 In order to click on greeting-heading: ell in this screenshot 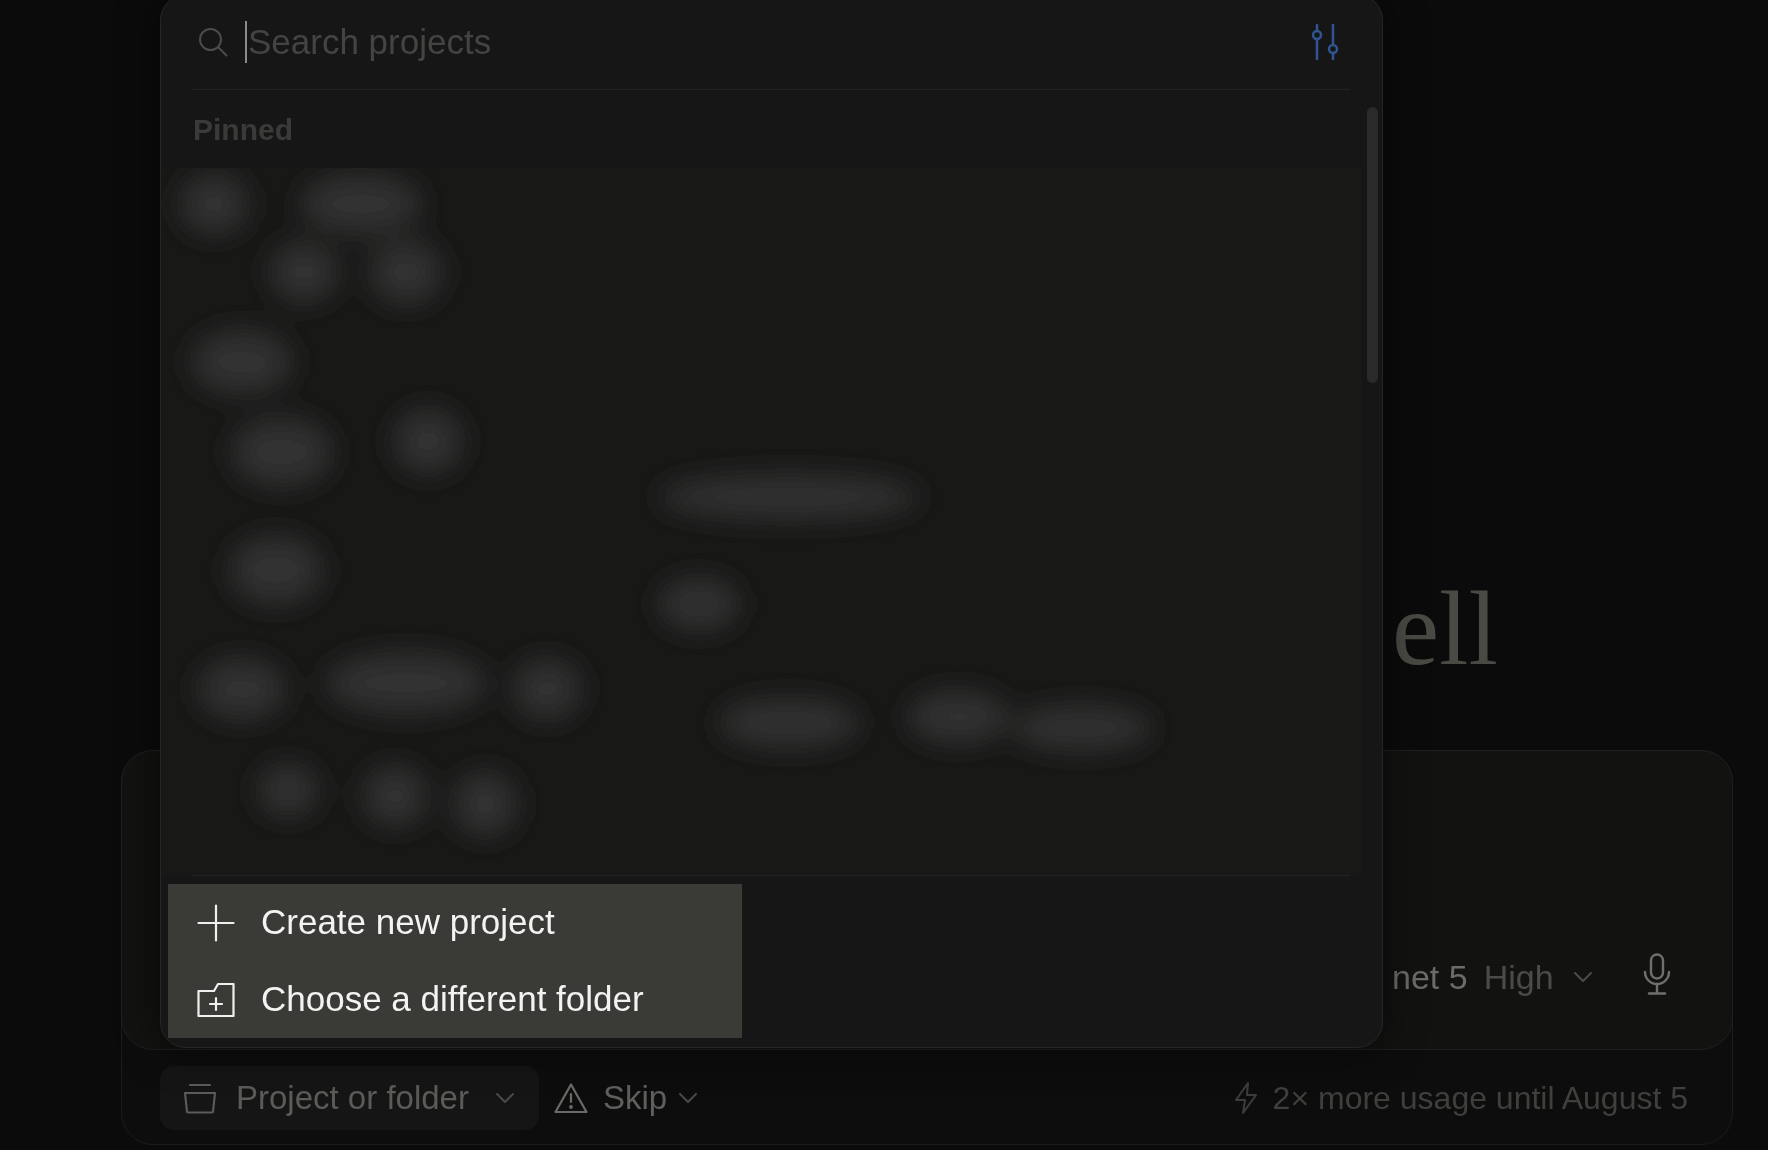, I will do `click(1445, 629)`.